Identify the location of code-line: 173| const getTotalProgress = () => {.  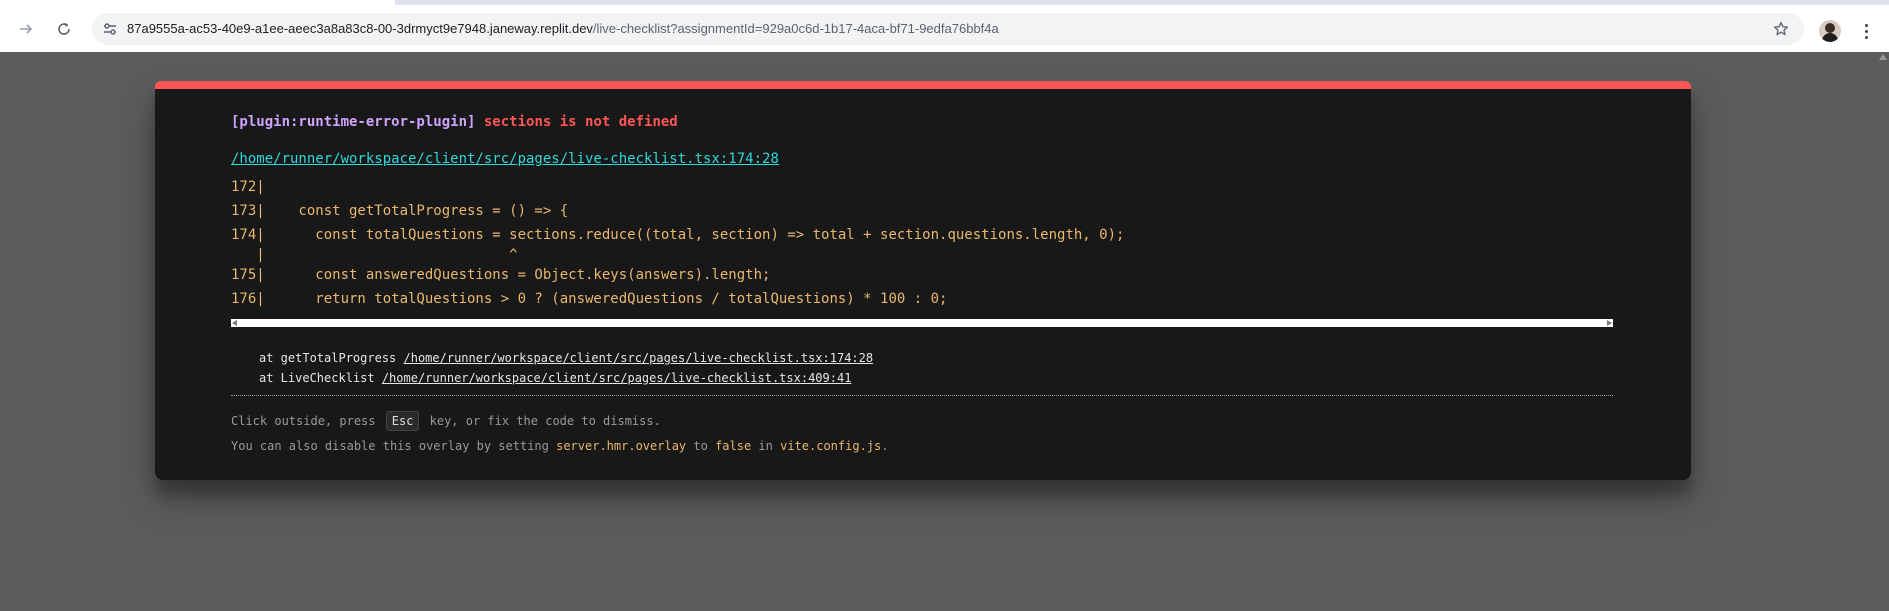
(400, 211).